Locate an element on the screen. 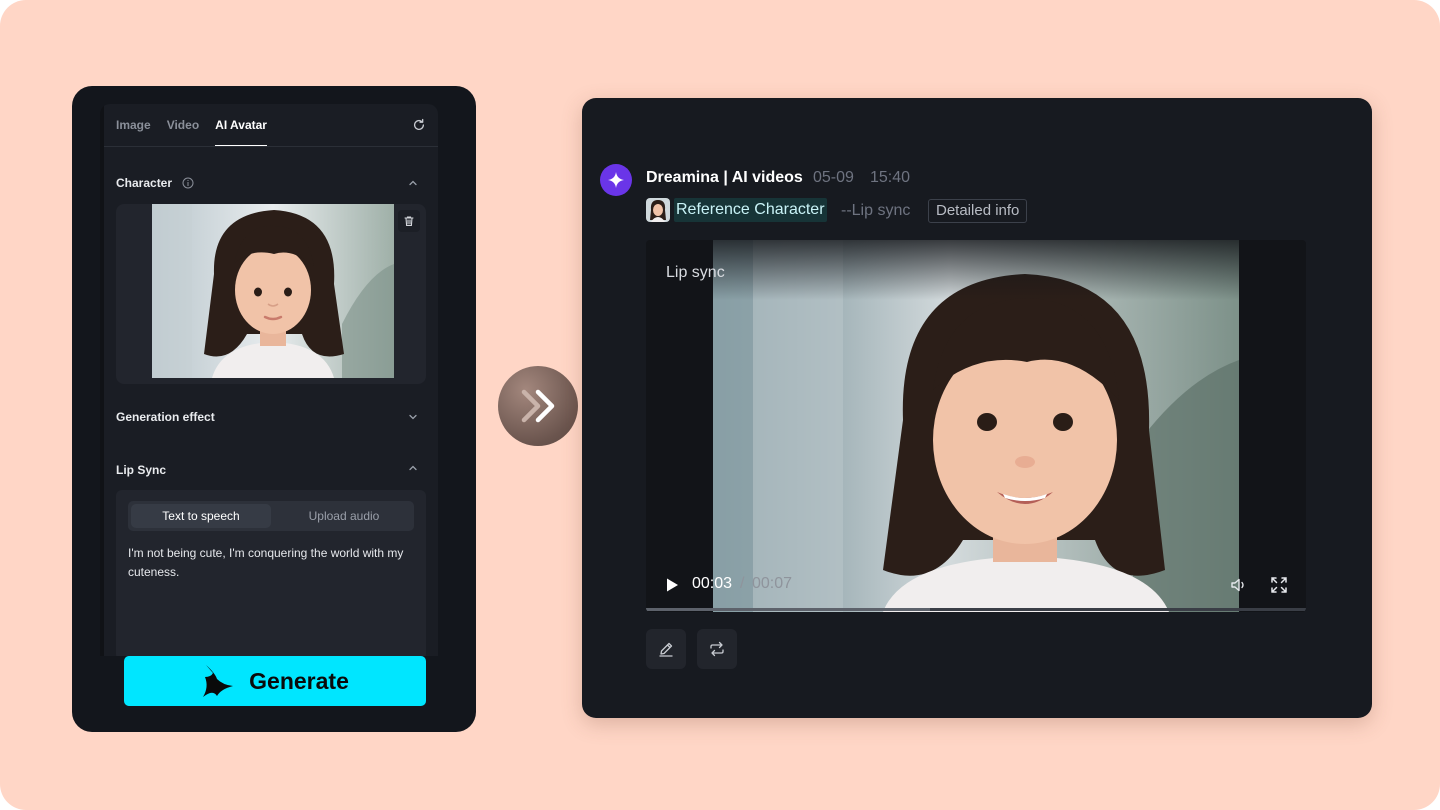 Image resolution: width=1440 pixels, height=810 pixels. double-chevron-right-icon is located at coordinates (538, 406).